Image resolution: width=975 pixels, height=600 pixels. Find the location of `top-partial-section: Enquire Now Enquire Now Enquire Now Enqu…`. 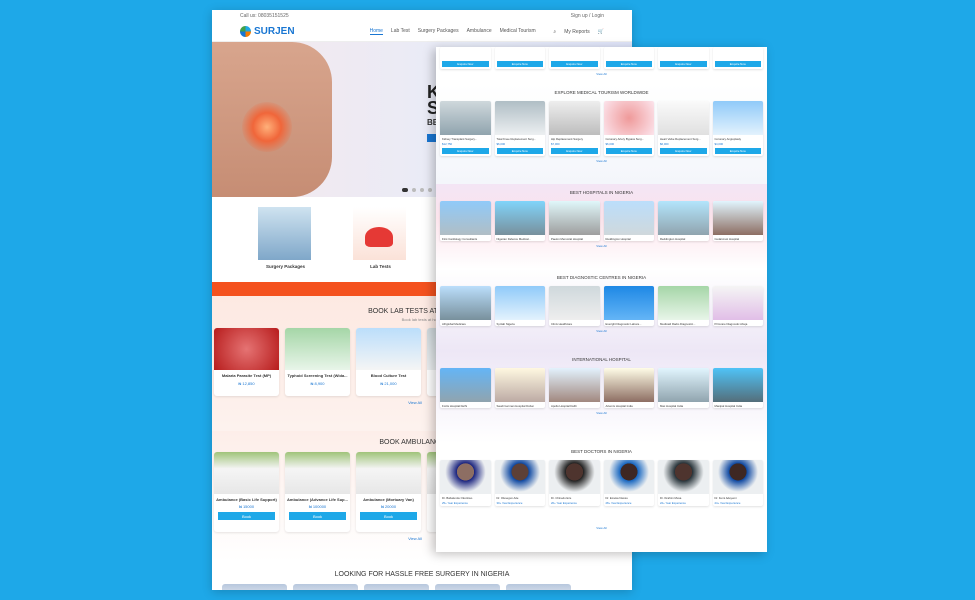

top-partial-section: Enquire Now Enquire Now Enquire Now Enqu… is located at coordinates (601, 65).